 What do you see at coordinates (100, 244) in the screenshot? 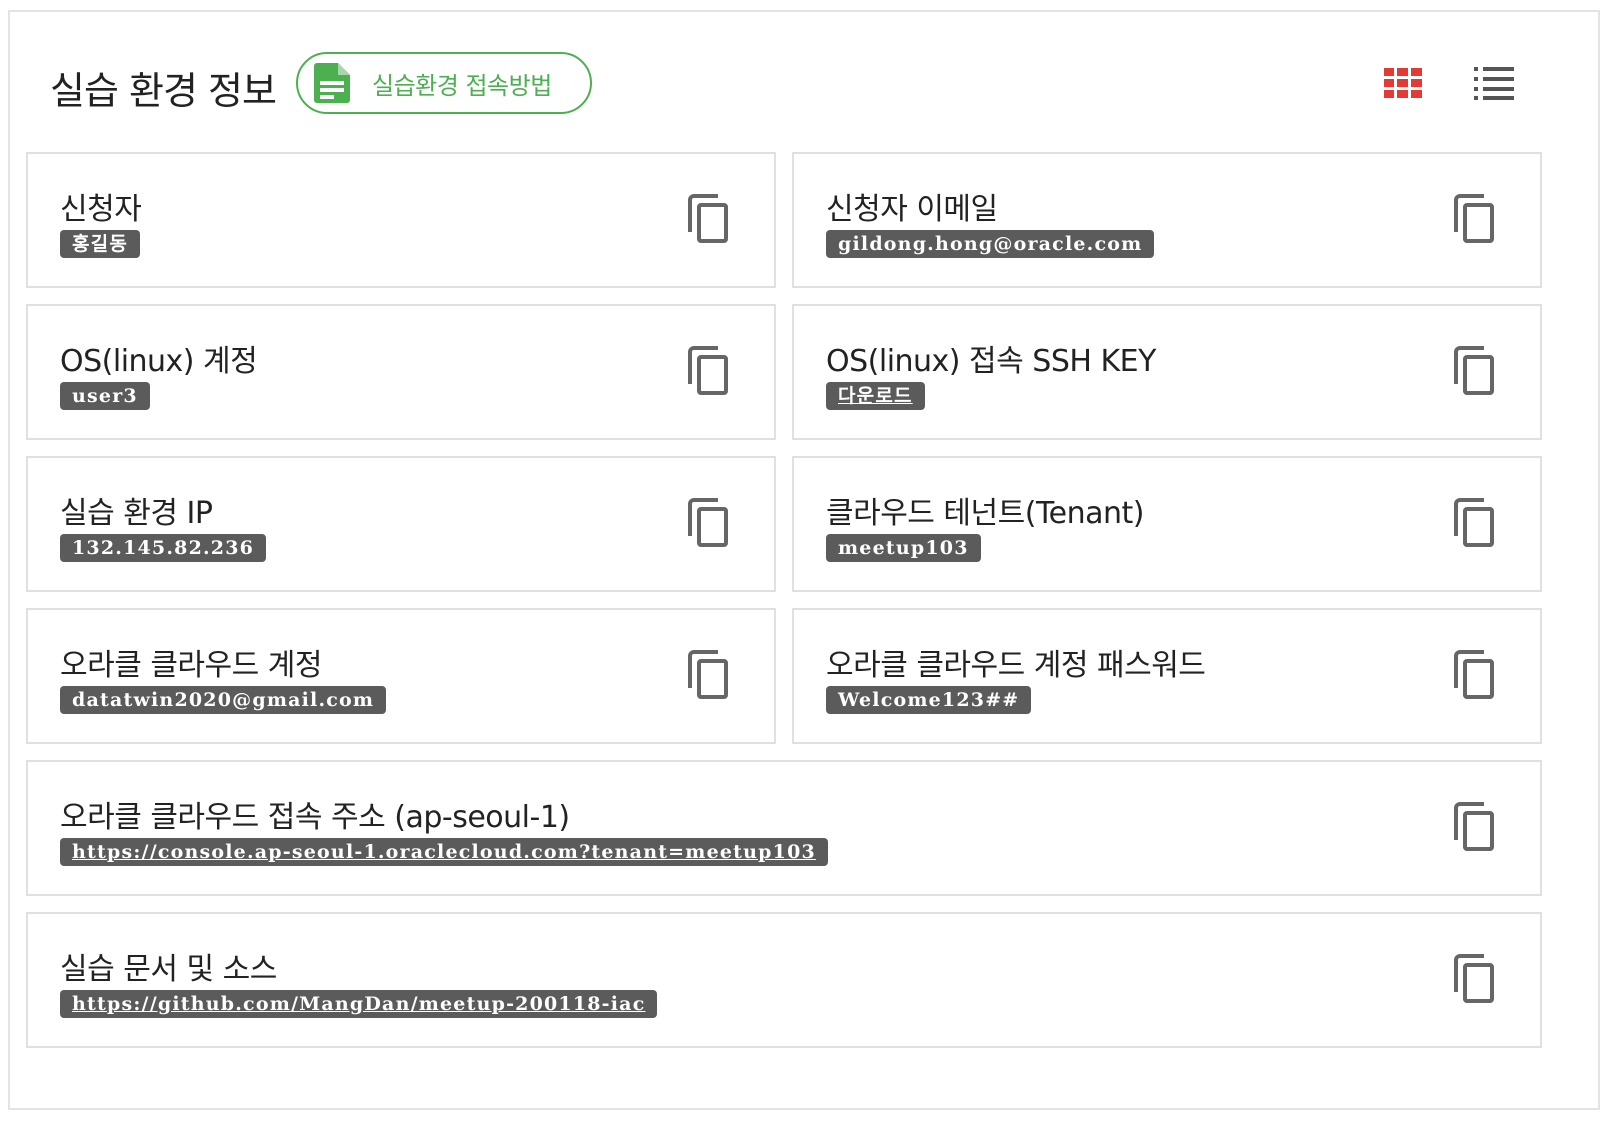
I see `card-value: 홍길동` at bounding box center [100, 244].